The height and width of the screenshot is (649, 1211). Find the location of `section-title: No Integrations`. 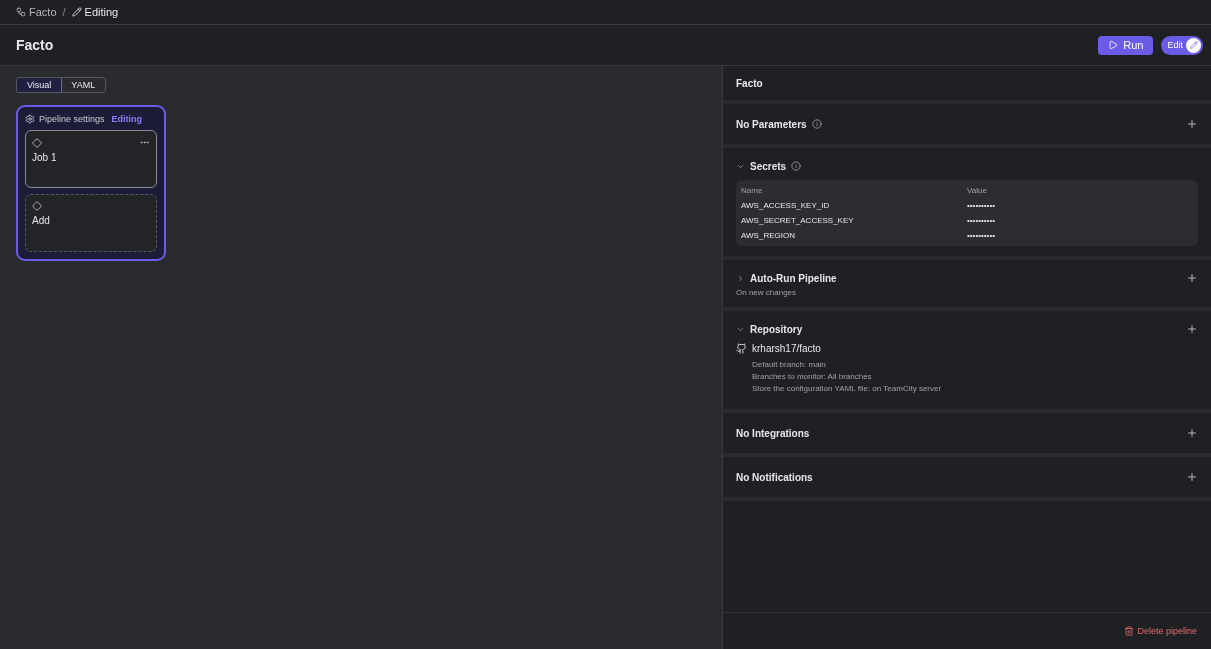

section-title: No Integrations is located at coordinates (773, 433).